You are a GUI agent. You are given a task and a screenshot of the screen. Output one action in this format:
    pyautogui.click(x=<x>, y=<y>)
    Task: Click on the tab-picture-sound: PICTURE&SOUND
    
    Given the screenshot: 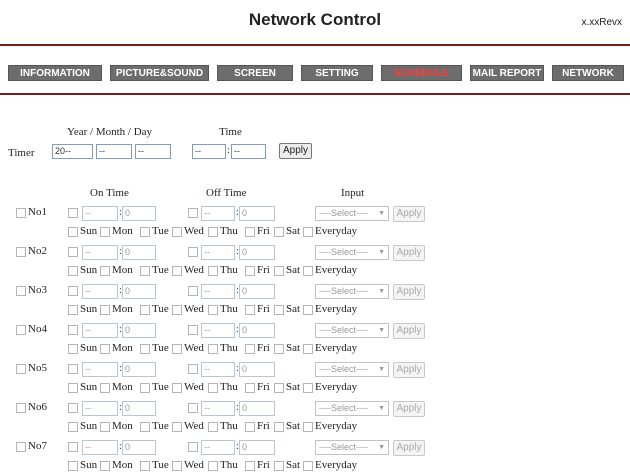 What is the action you would take?
    pyautogui.click(x=159, y=73)
    